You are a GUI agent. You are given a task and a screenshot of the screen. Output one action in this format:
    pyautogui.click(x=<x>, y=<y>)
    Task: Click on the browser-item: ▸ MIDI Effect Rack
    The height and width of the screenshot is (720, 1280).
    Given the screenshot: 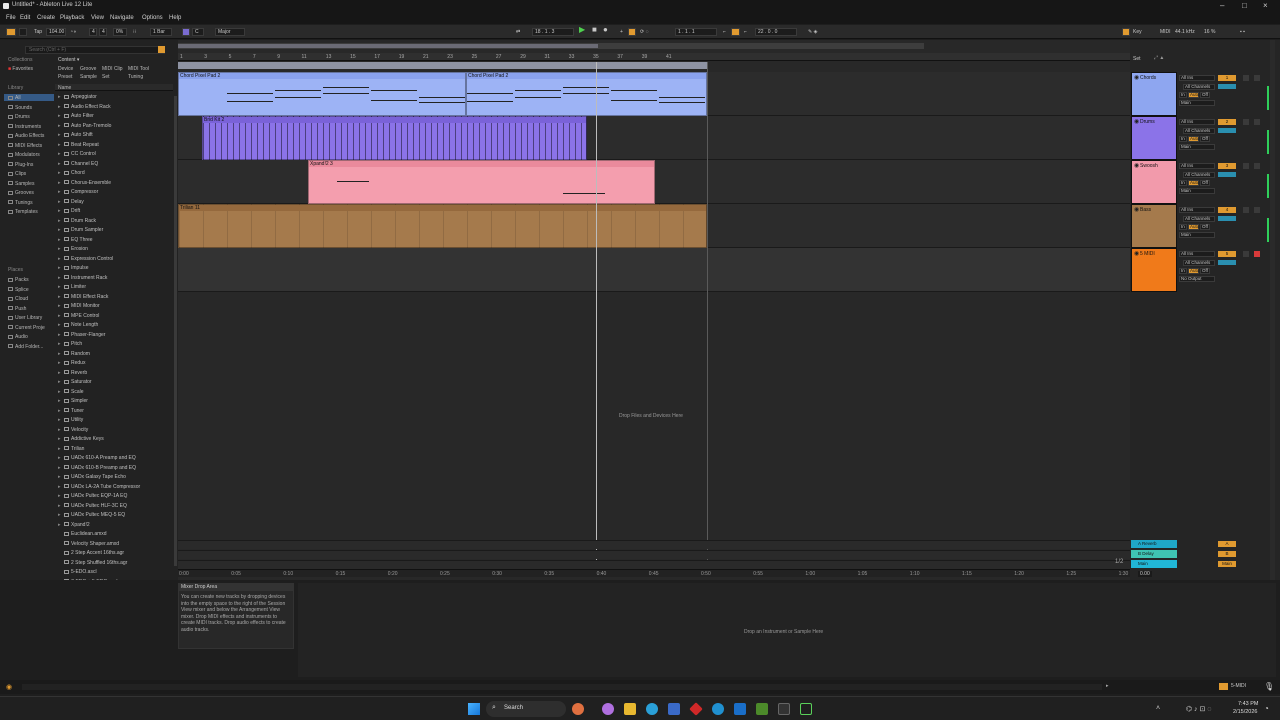 What is the action you would take?
    pyautogui.click(x=83, y=297)
    